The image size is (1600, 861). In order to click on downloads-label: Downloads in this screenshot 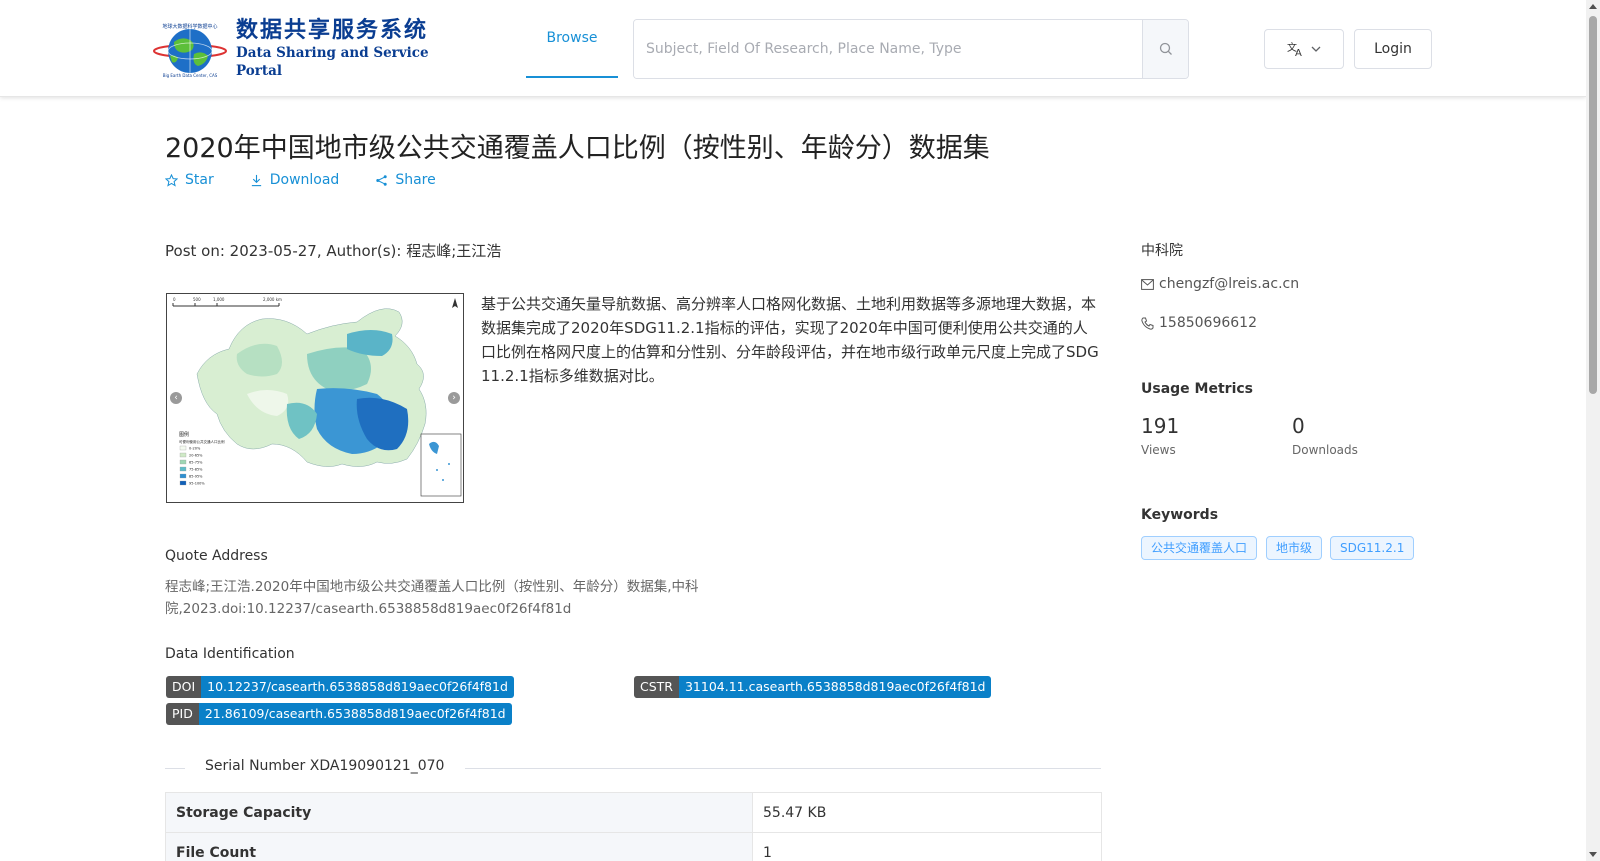, I will do `click(1325, 450)`.